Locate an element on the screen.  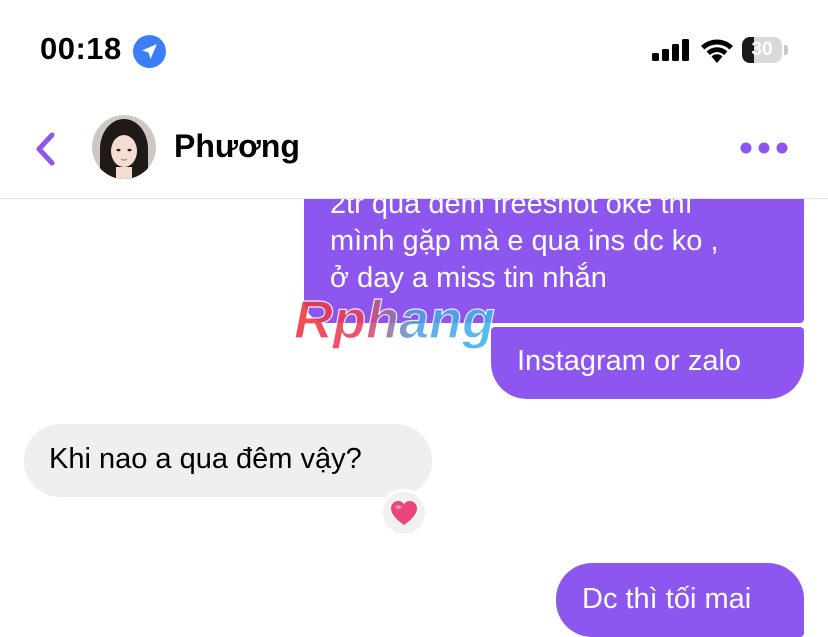
battery-level: 30 is located at coordinates (762, 49).